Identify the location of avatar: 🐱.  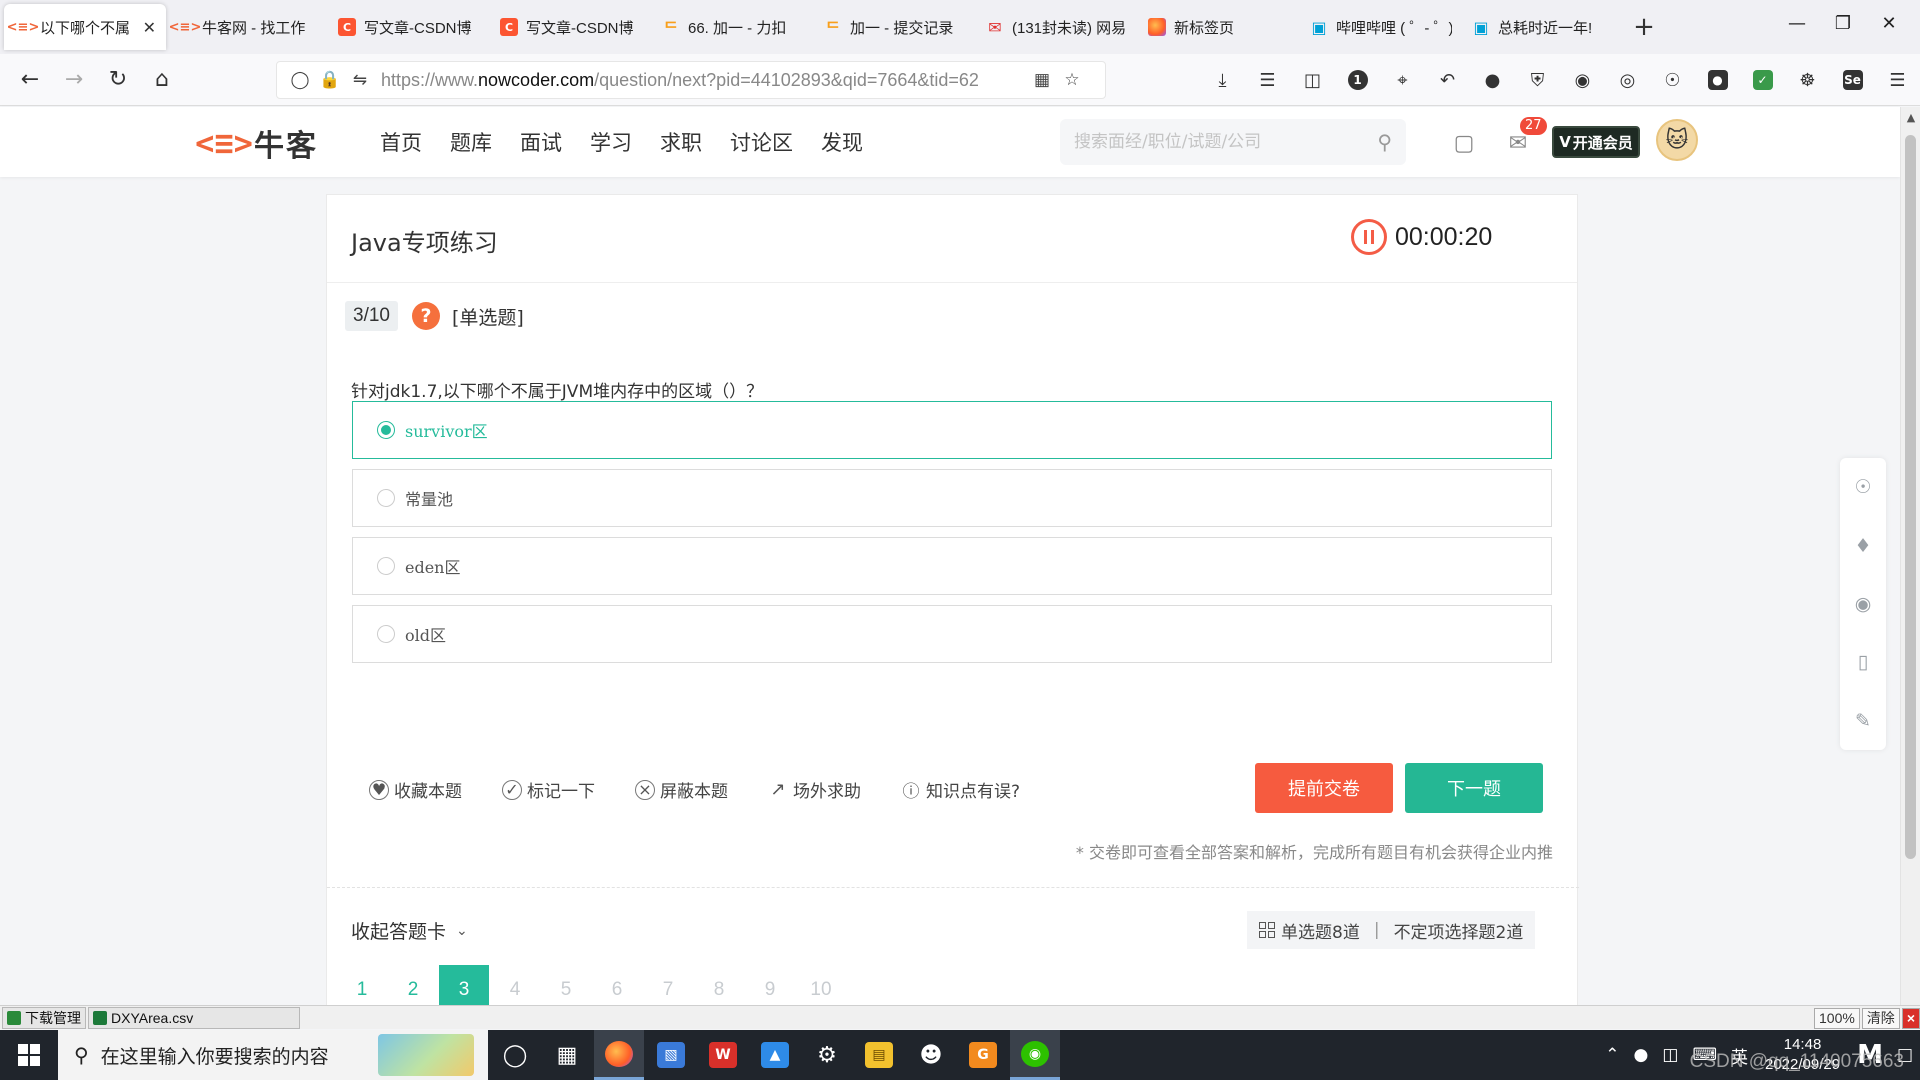
(1677, 140).